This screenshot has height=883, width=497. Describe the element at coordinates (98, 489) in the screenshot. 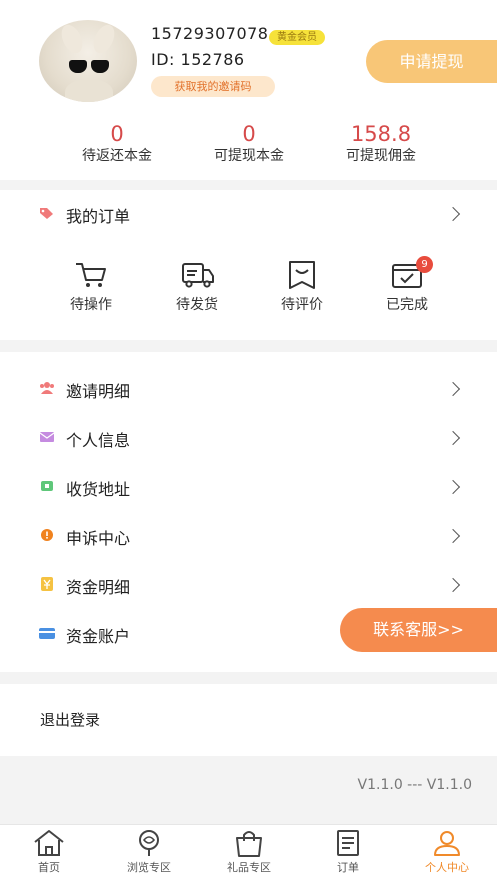

I see `menu-label: 收货地址` at that location.